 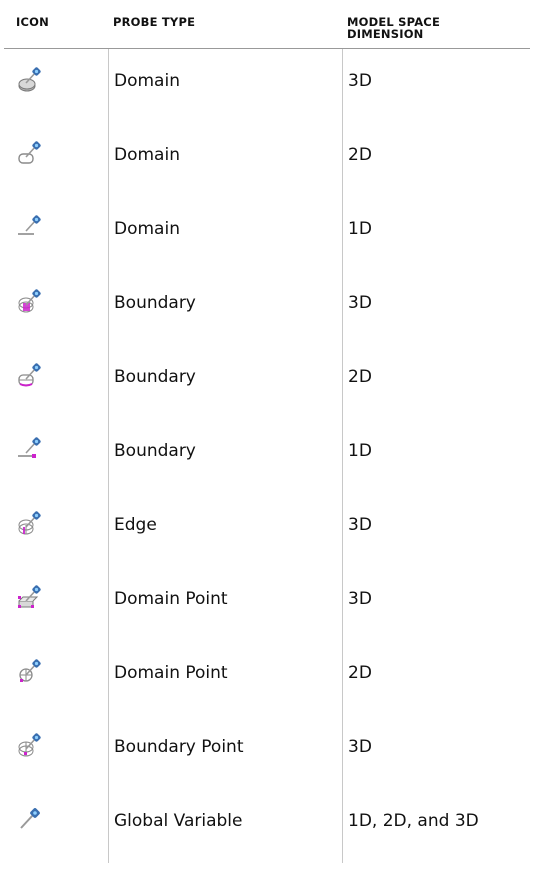 I want to click on dimension: 1D, 2D, and 3D, so click(x=436, y=826).